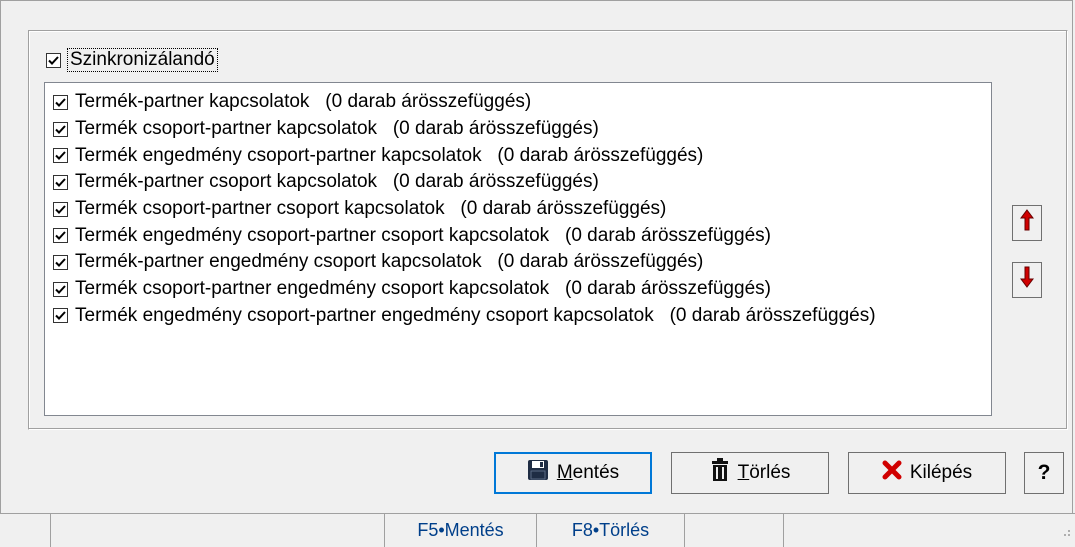 This screenshot has height=547, width=1075. Describe the element at coordinates (720, 473) in the screenshot. I see `trash-icon` at that location.